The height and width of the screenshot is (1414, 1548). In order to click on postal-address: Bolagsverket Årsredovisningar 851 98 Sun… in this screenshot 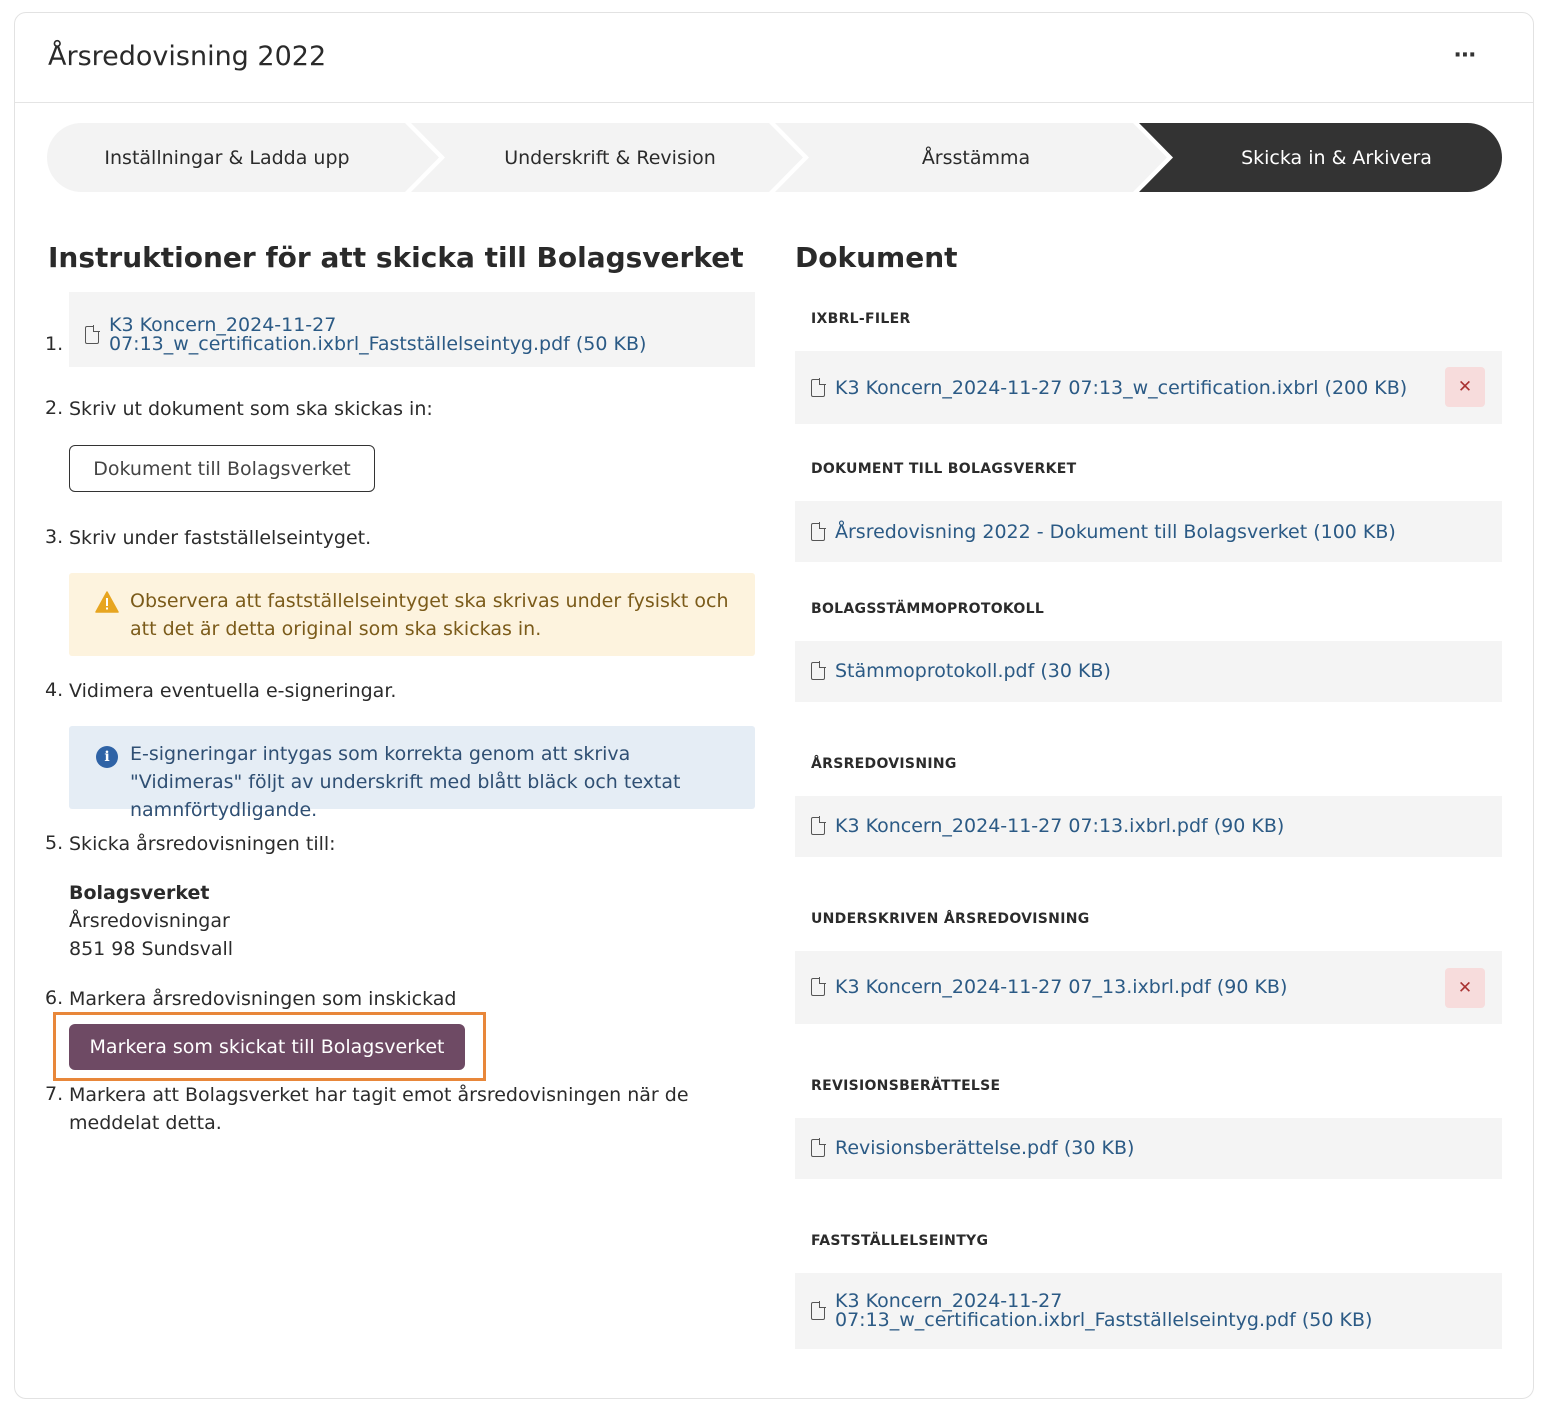, I will do `click(151, 921)`.